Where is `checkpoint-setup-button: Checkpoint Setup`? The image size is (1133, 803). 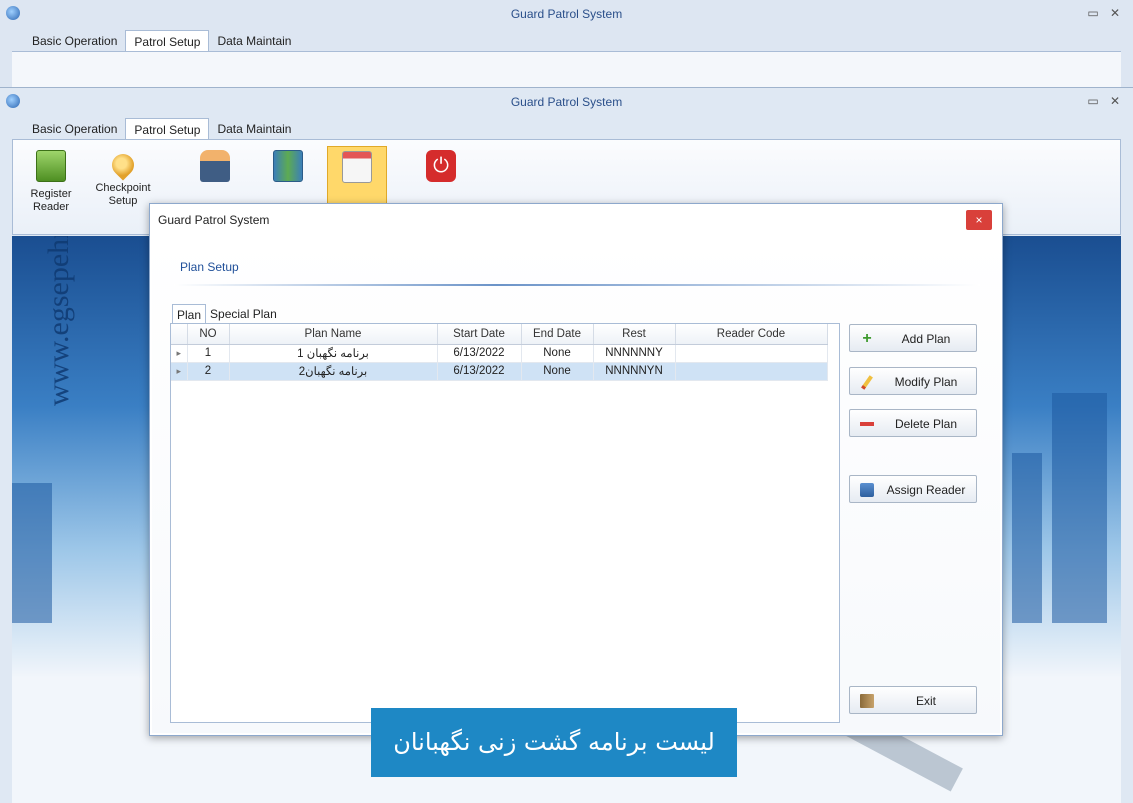
checkpoint-setup-button: Checkpoint Setup is located at coordinates (123, 187).